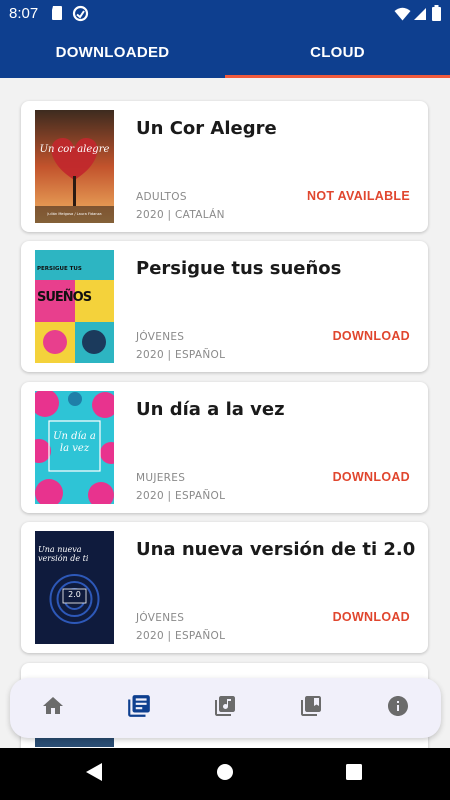 This screenshot has width=450, height=800. Describe the element at coordinates (225, 14) in the screenshot. I see `status-bar: 8:07` at that location.